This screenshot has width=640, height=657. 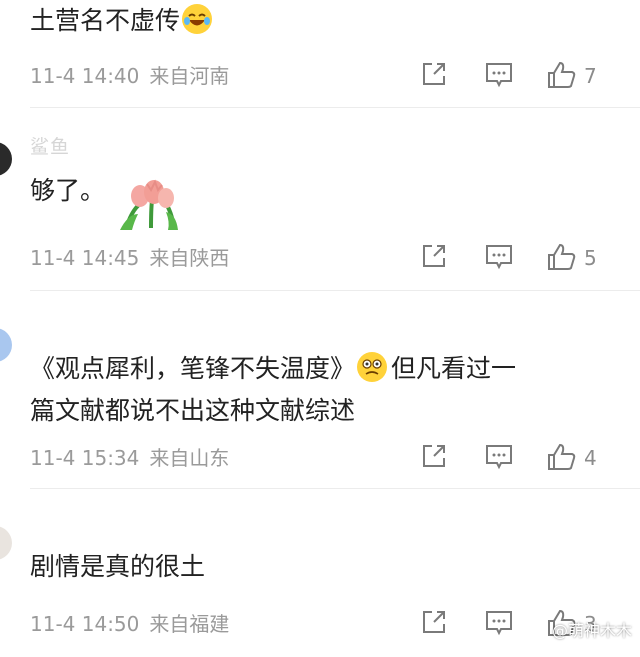 What do you see at coordinates (189, 258) in the screenshot?
I see `comment-location: 来自陕西` at bounding box center [189, 258].